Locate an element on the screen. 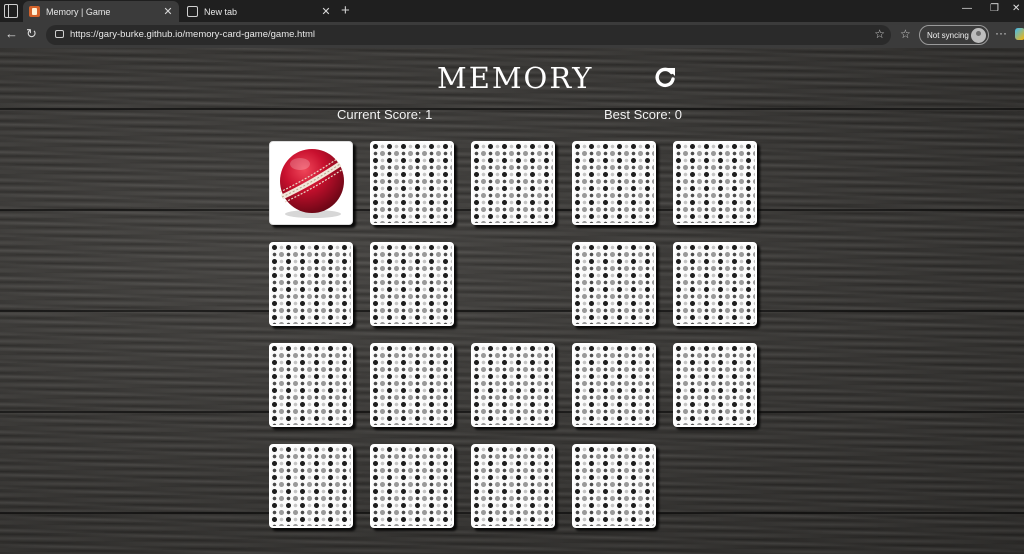  copilot-icon is located at coordinates (1019, 34).